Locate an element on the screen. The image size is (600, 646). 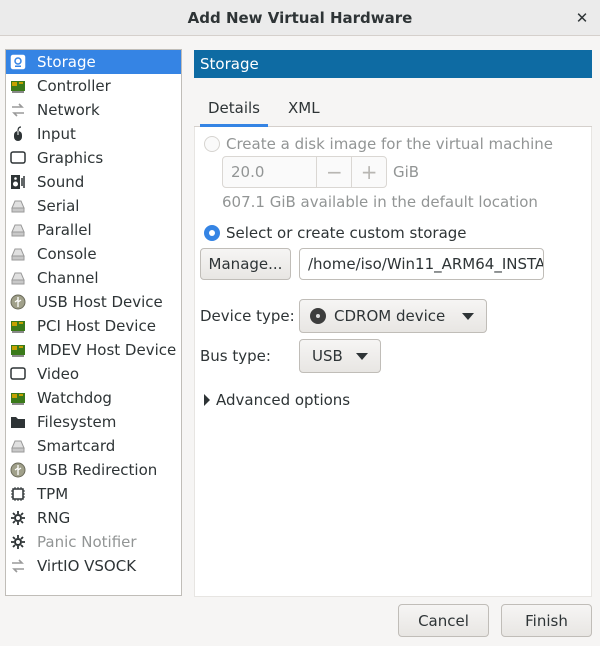
sidebar-item-network: Network is located at coordinates (93, 110).